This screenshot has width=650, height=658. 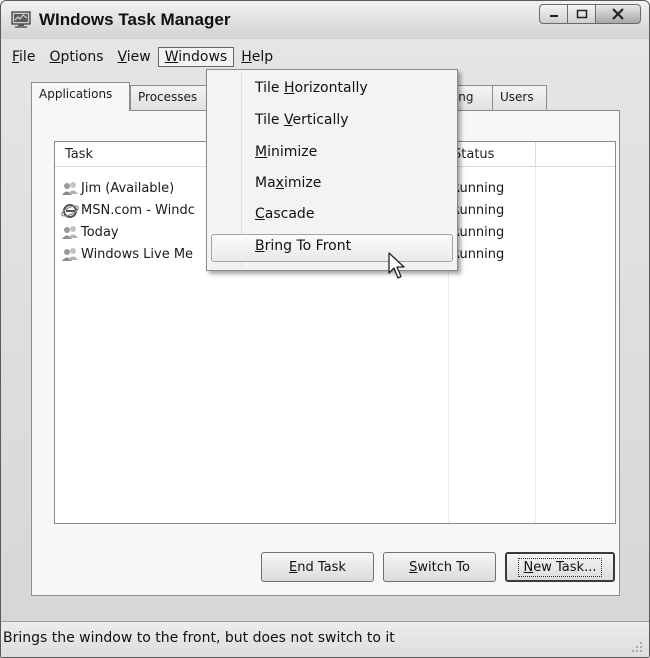 What do you see at coordinates (396, 265) in the screenshot?
I see `mouse-pointer-icon` at bounding box center [396, 265].